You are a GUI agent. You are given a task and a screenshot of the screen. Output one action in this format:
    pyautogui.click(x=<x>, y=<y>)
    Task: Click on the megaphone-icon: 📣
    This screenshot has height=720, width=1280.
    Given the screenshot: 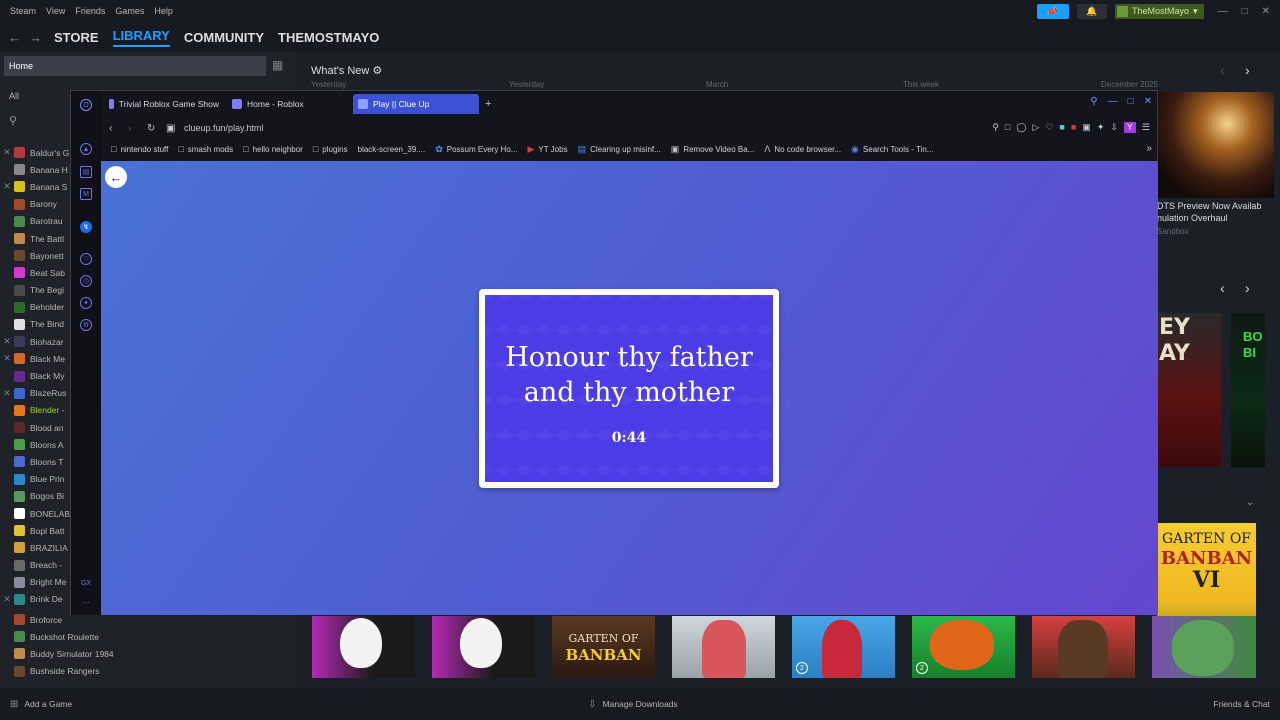 What is the action you would take?
    pyautogui.click(x=1053, y=11)
    